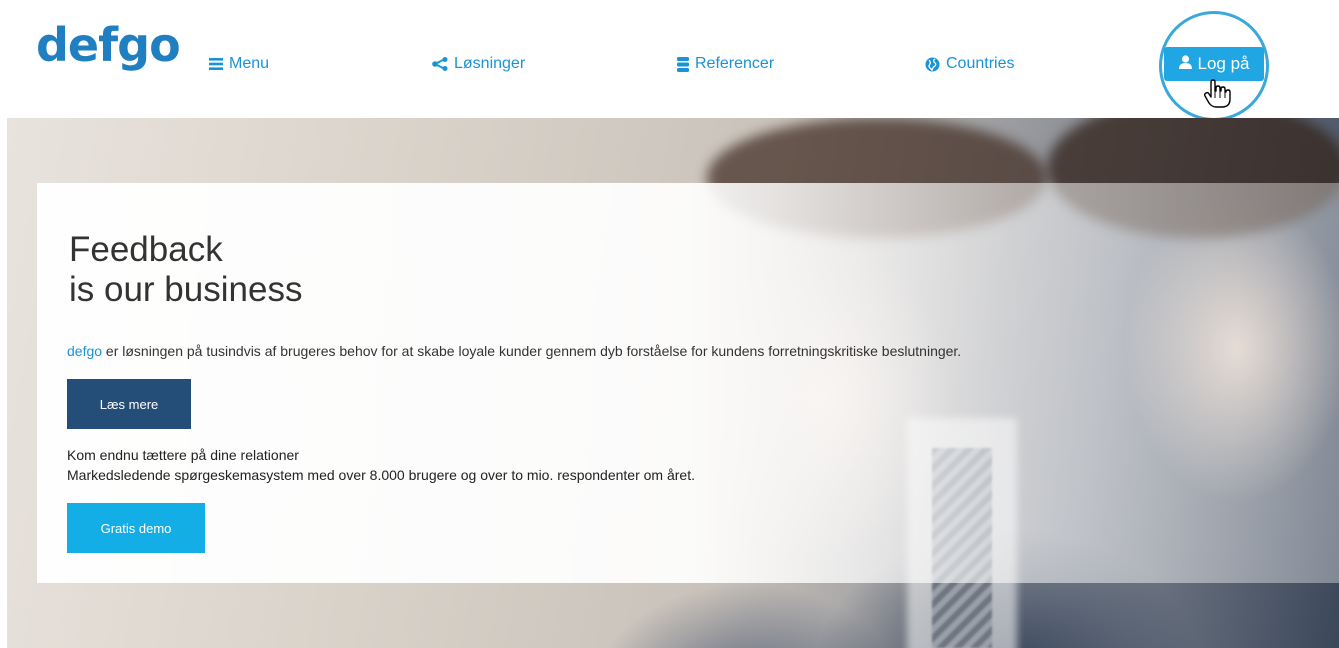 The width and height of the screenshot is (1339, 648). Describe the element at coordinates (980, 63) in the screenshot. I see `nav-countries-label: Countries` at that location.